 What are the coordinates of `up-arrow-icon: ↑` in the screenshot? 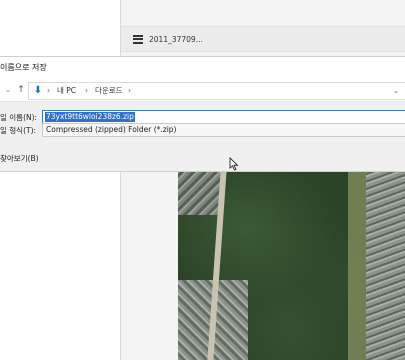 It's located at (21, 90).